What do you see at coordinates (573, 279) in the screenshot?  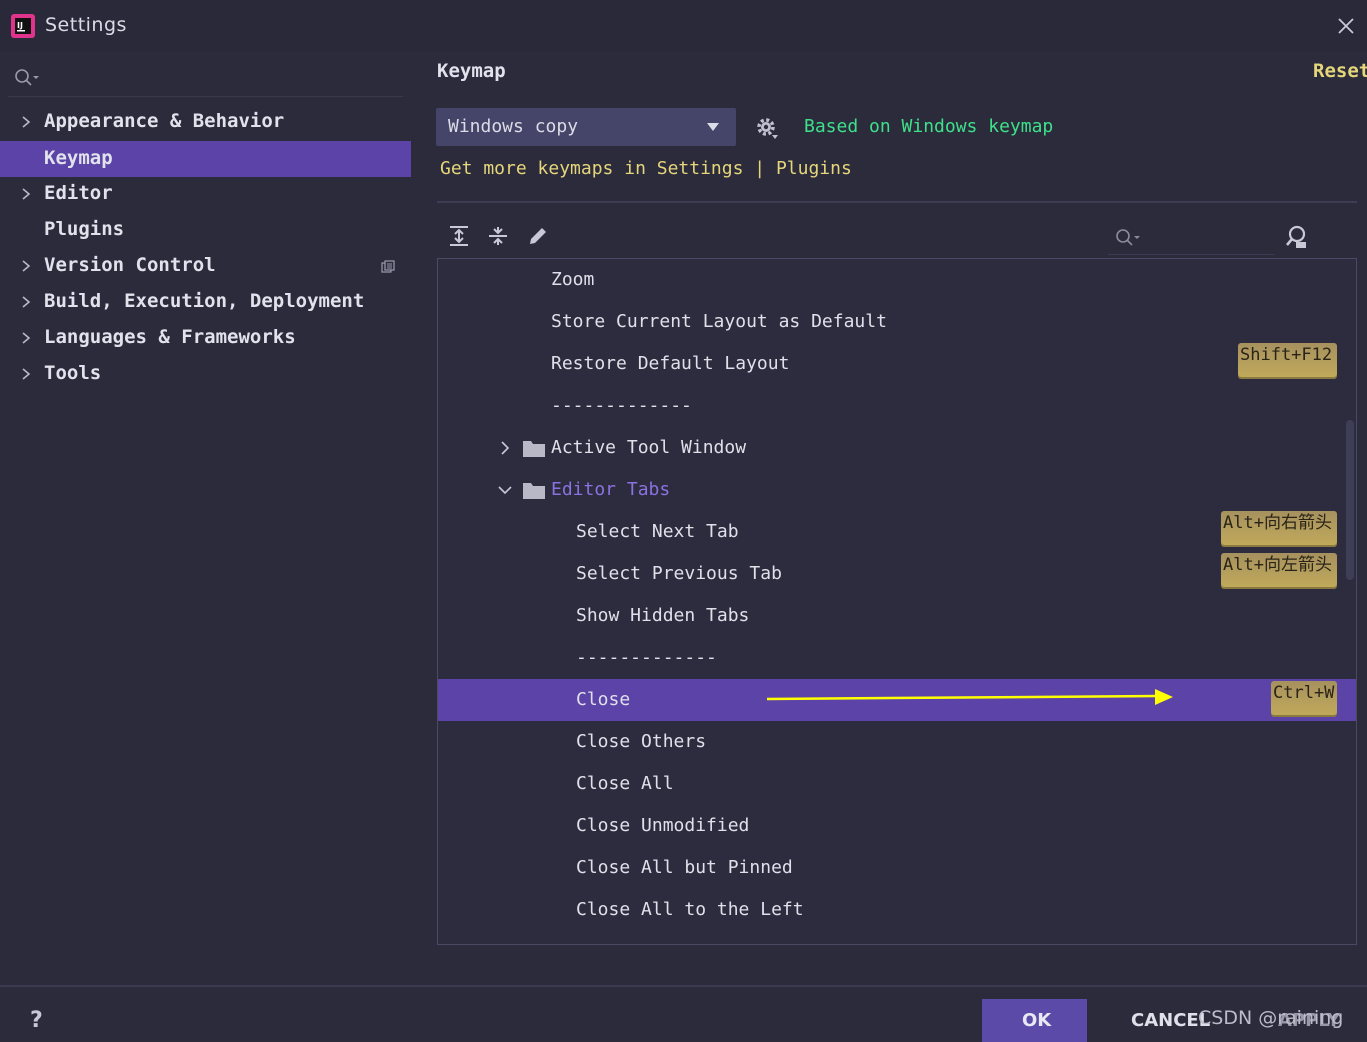 I see `action-label: Zoom` at bounding box center [573, 279].